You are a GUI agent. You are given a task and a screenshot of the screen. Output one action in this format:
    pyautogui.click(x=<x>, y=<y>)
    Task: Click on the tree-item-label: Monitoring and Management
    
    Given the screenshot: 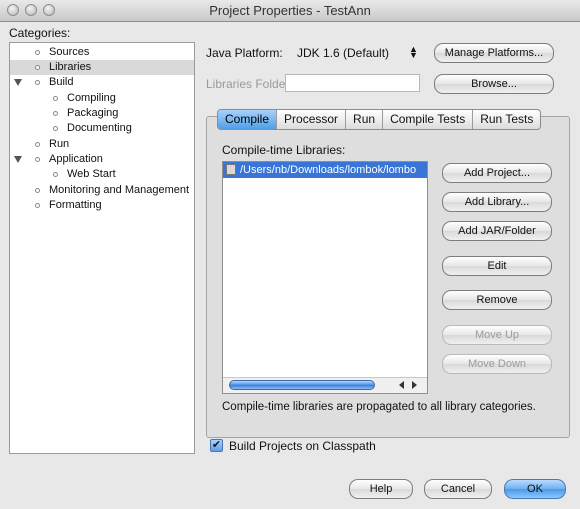 What is the action you would take?
    pyautogui.click(x=119, y=190)
    